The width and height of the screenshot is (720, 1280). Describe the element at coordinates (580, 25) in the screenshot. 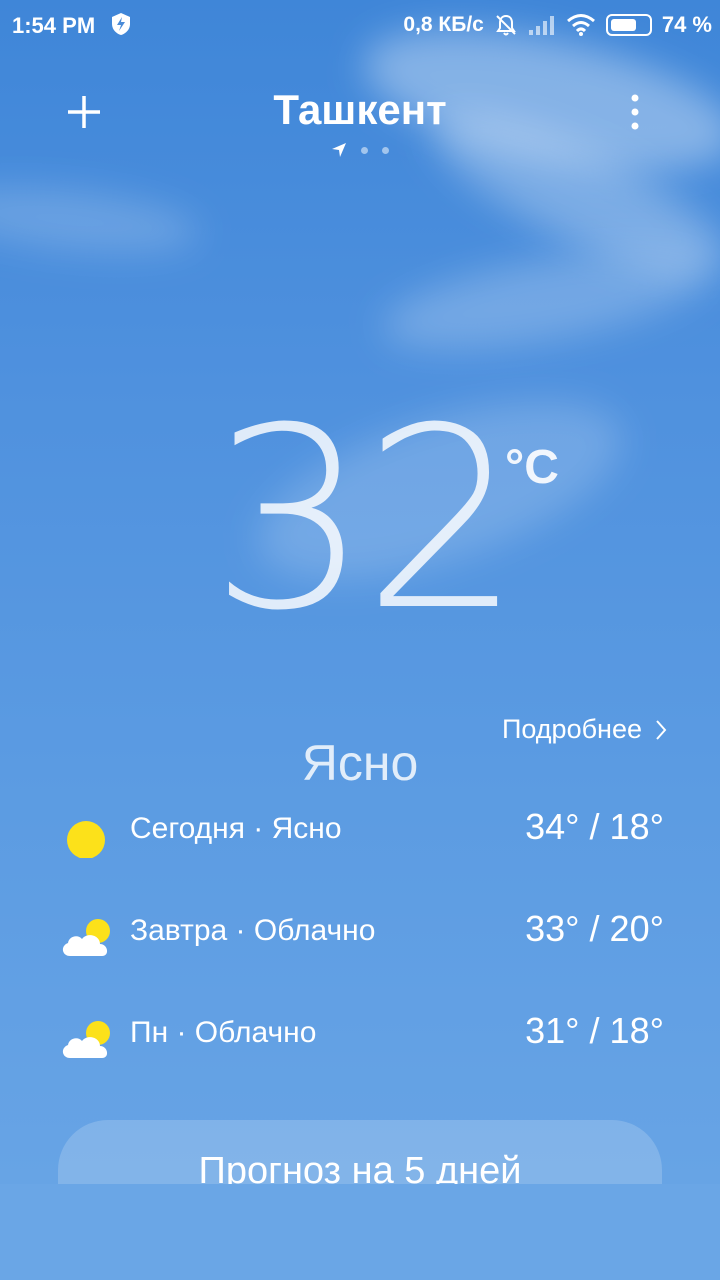

I see `wifi-icon` at that location.